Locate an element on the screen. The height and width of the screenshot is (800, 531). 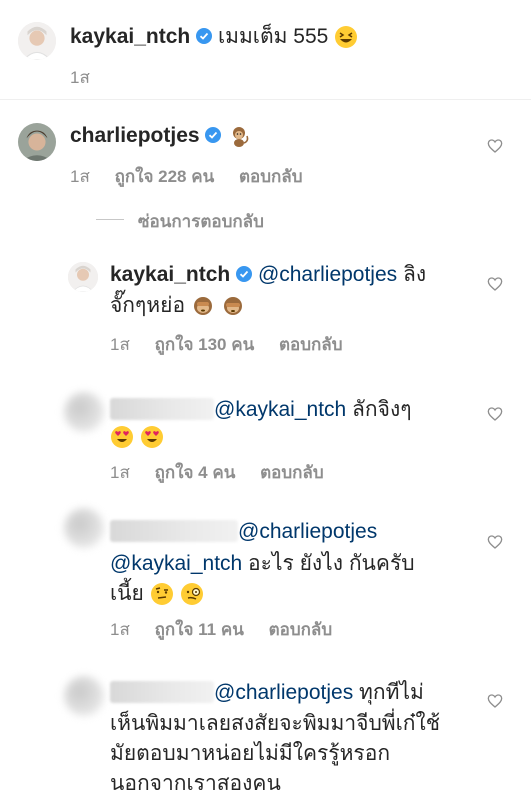
grinning-squinting-face-icon is located at coordinates (346, 37).